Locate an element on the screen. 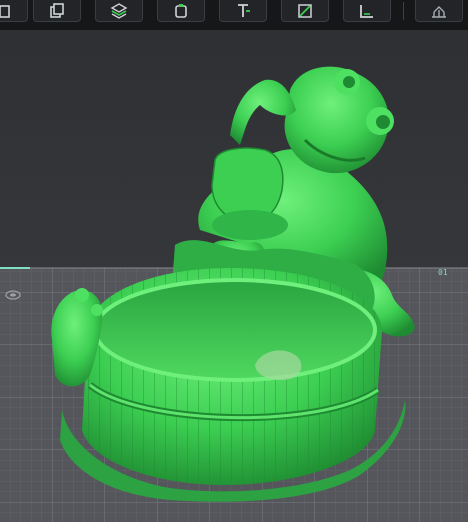 This screenshot has height=522, width=468. text-button is located at coordinates (243, 11).